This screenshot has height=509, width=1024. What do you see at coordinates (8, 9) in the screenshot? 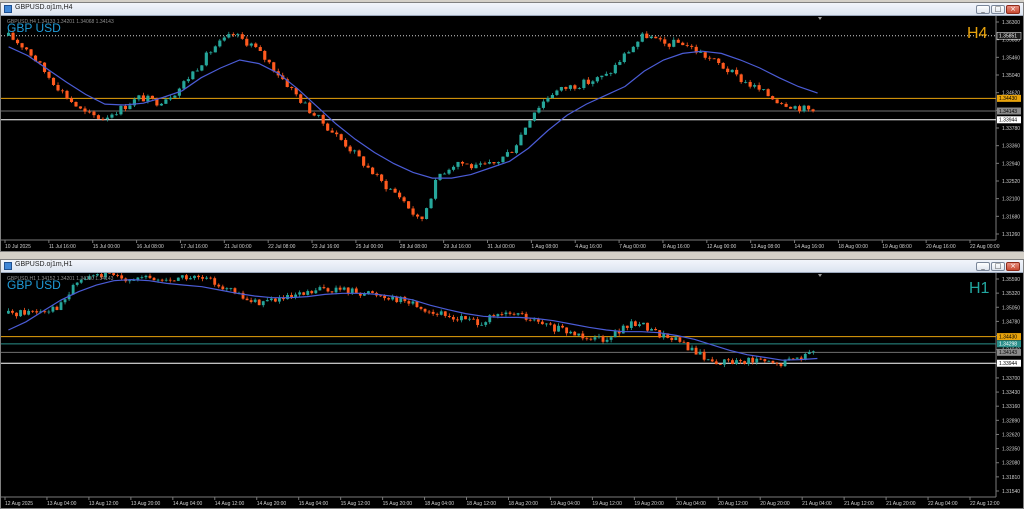
I see `chart-window-icon` at bounding box center [8, 9].